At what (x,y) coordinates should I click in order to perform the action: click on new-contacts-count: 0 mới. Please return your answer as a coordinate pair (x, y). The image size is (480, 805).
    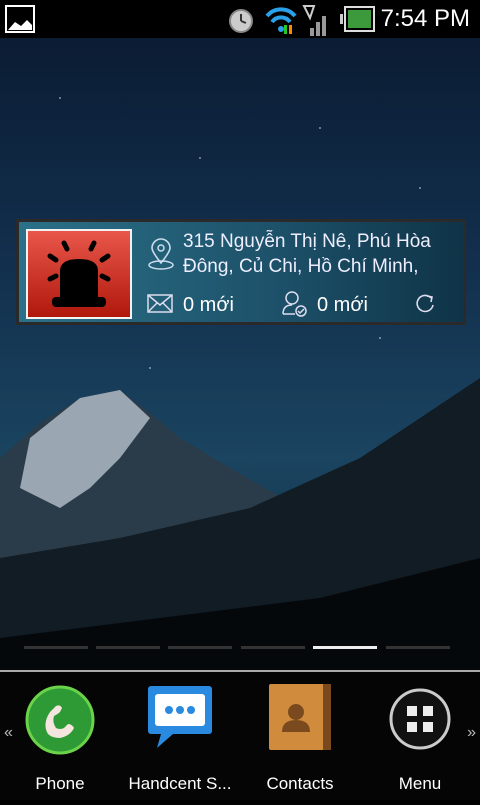
    Looking at the image, I should click on (342, 305).